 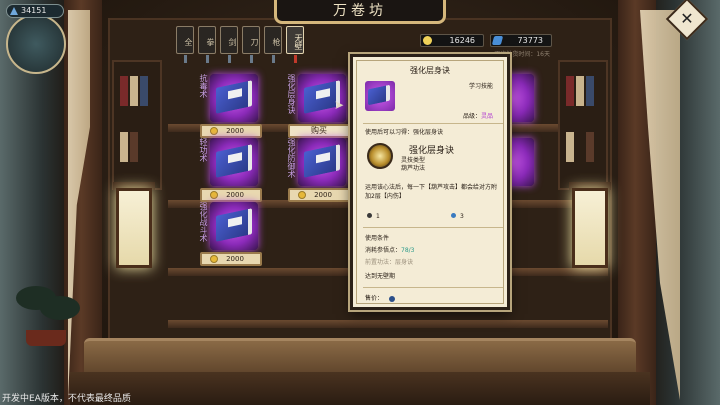 What do you see at coordinates (240, 46) in the screenshot?
I see `category-tabs: 全 拳 剑 刀 枪 无壁` at bounding box center [240, 46].